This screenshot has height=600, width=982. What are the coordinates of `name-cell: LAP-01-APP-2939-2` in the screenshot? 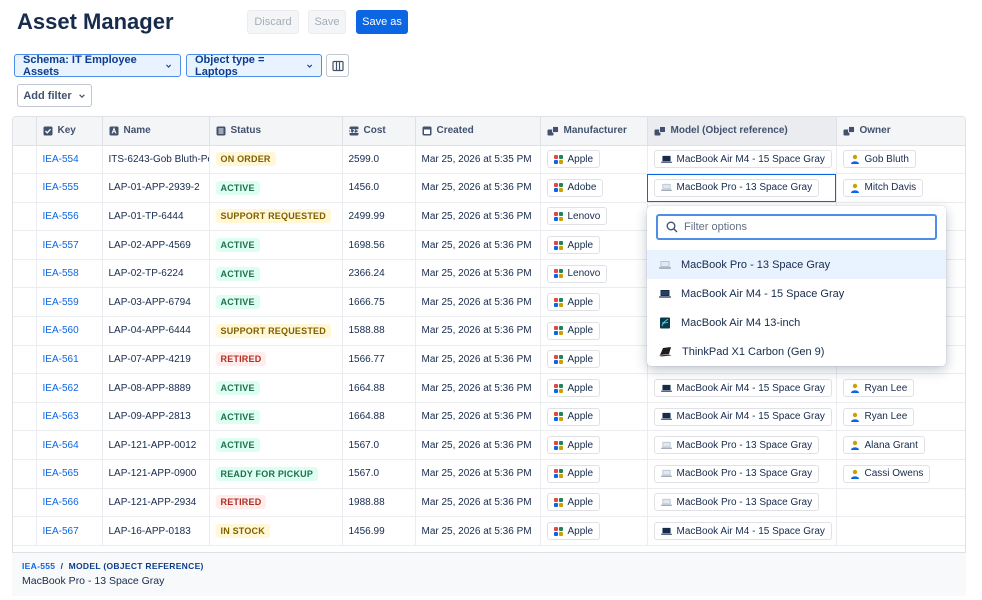 It's located at (156, 188).